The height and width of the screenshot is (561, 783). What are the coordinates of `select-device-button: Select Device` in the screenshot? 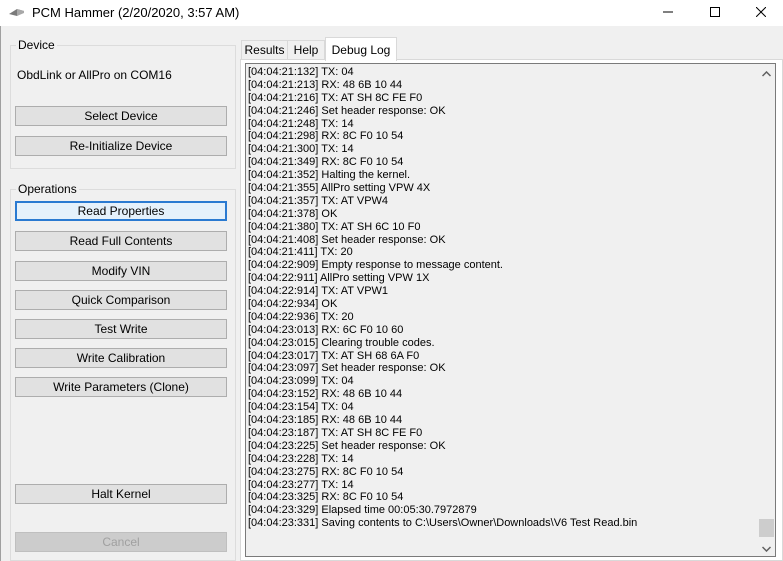 It's located at (121, 116).